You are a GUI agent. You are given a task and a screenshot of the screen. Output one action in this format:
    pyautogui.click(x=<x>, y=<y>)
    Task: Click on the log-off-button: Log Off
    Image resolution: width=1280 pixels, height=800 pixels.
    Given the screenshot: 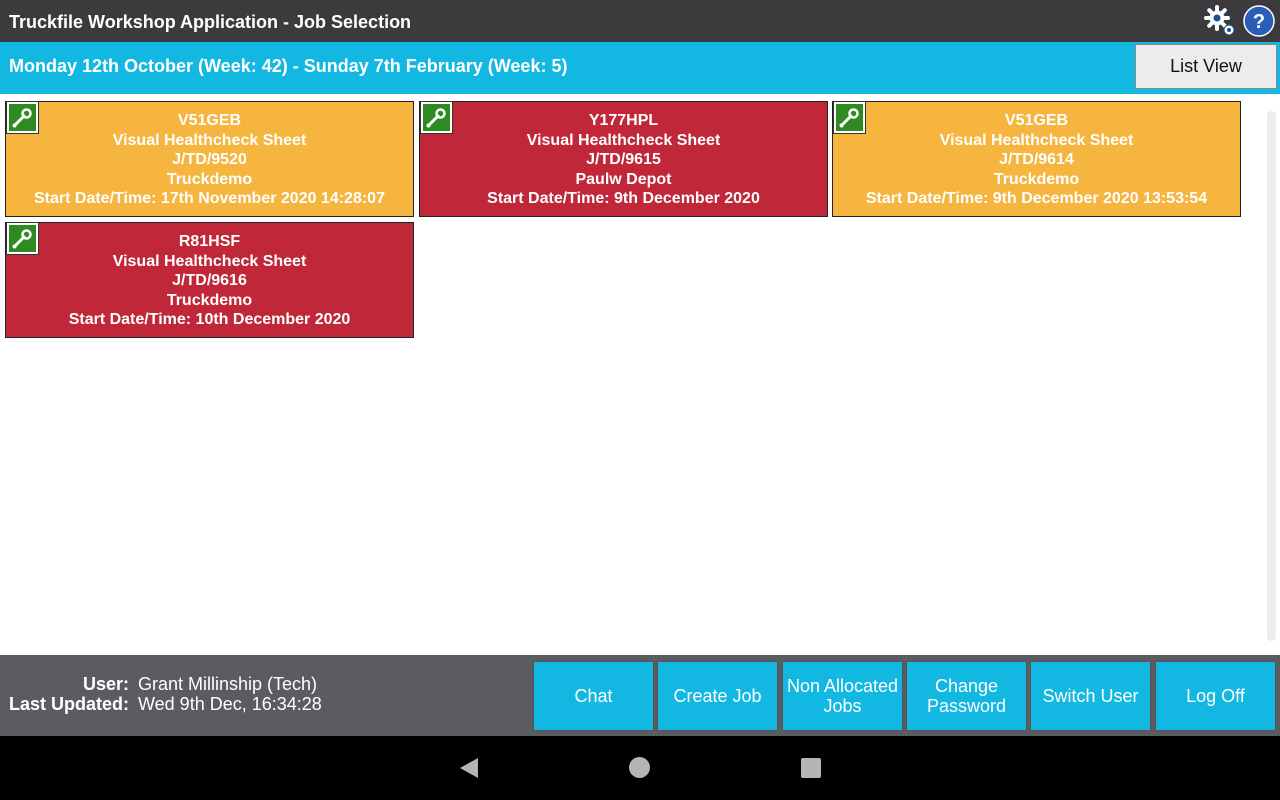 What is the action you would take?
    pyautogui.click(x=1215, y=696)
    